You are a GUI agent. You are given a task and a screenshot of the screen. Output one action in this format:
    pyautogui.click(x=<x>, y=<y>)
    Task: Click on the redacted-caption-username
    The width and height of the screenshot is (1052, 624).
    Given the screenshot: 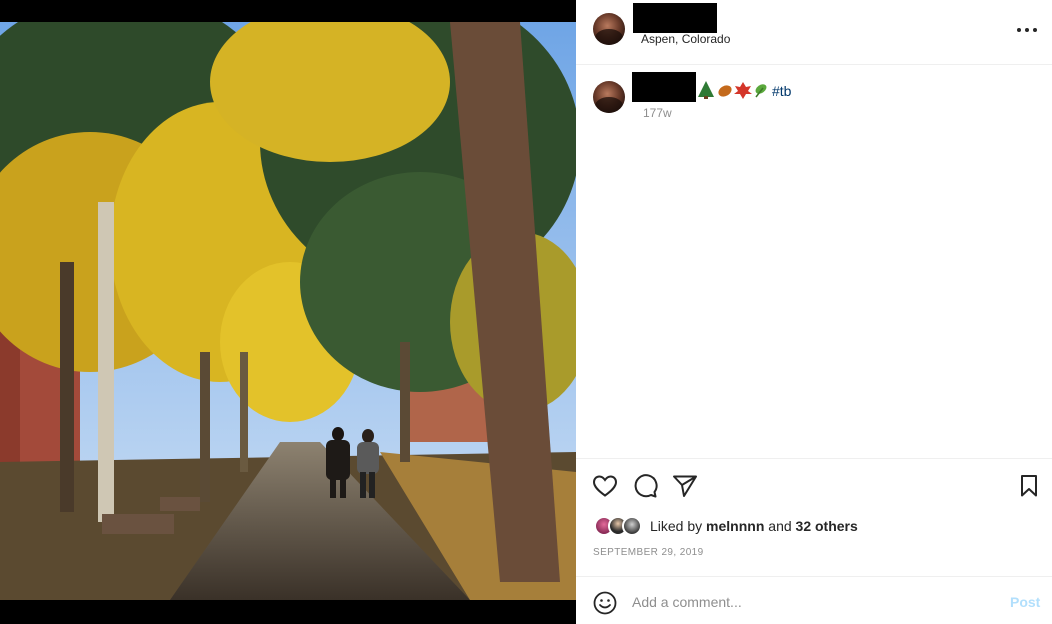 What is the action you would take?
    pyautogui.click(x=664, y=87)
    